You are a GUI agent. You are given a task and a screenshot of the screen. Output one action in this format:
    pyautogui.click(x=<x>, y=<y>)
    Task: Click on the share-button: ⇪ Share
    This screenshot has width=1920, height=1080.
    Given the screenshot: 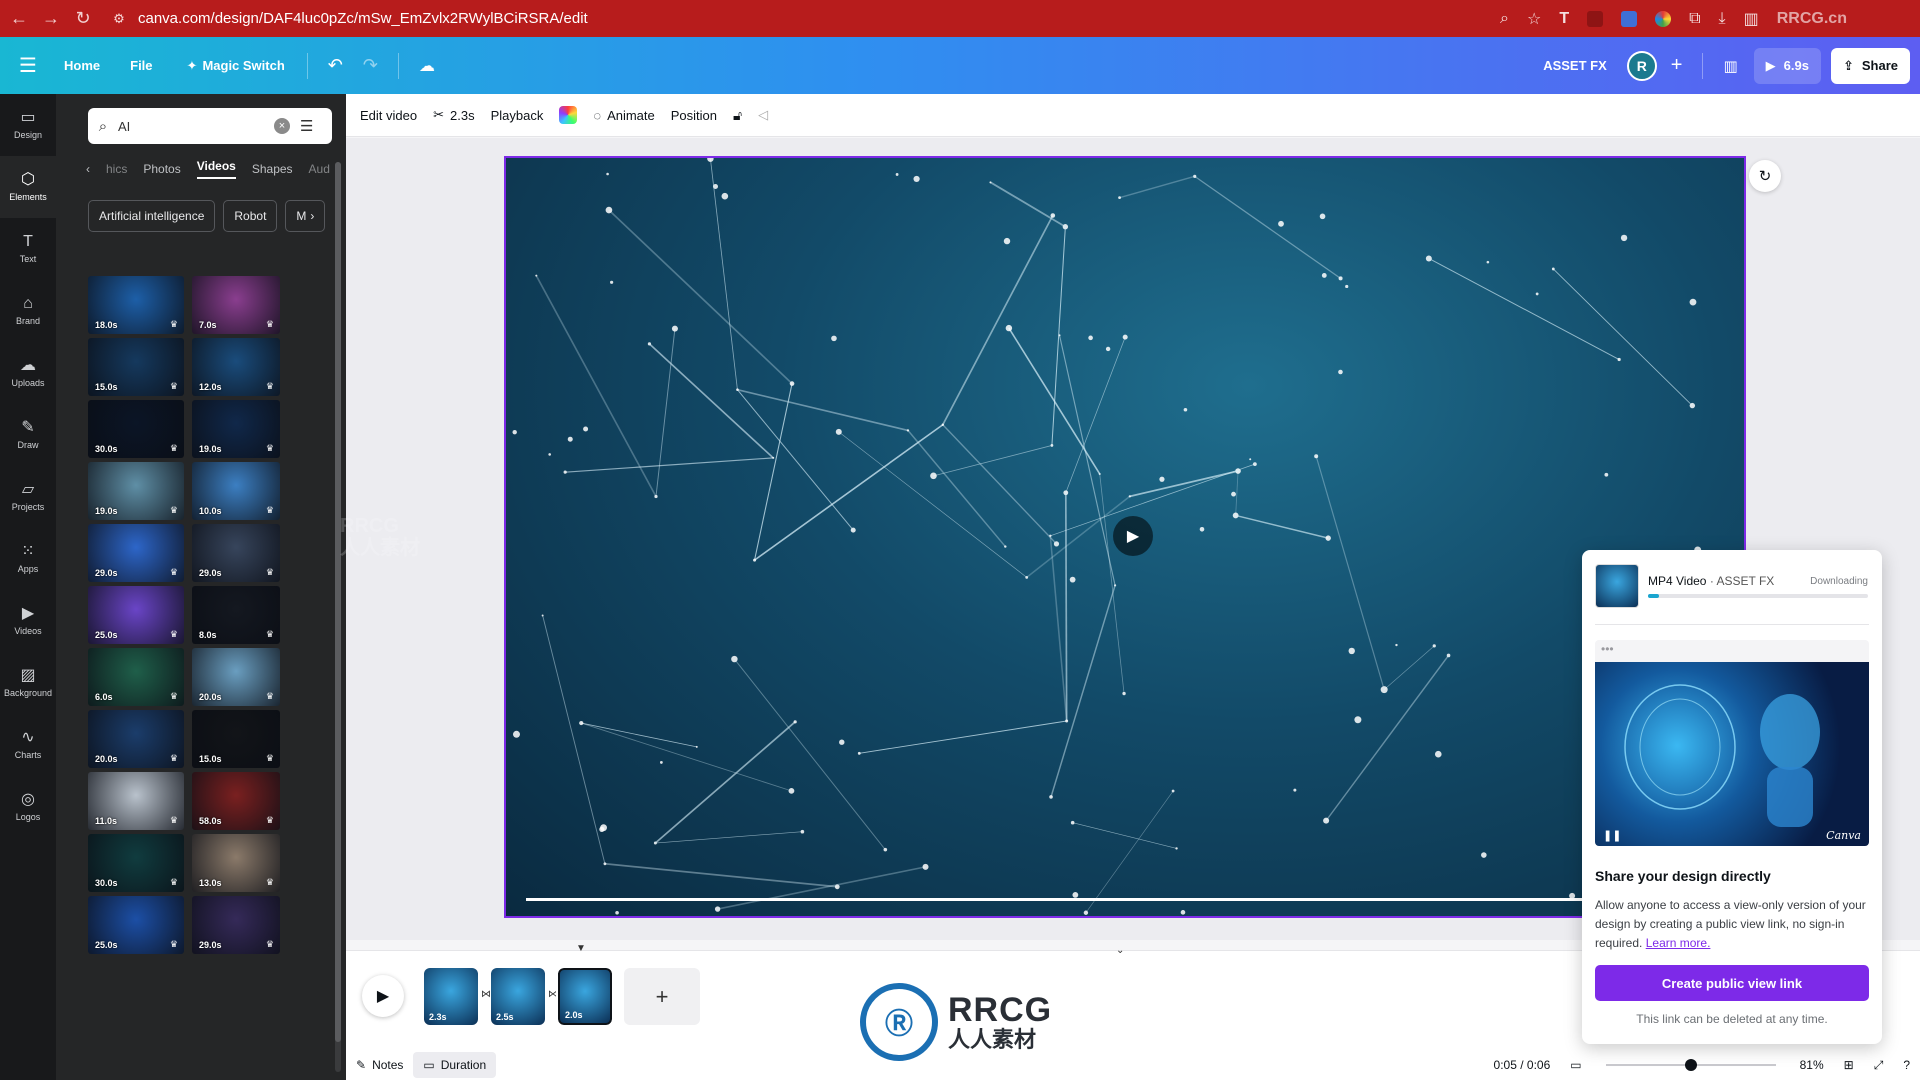 What is the action you would take?
    pyautogui.click(x=1870, y=65)
    